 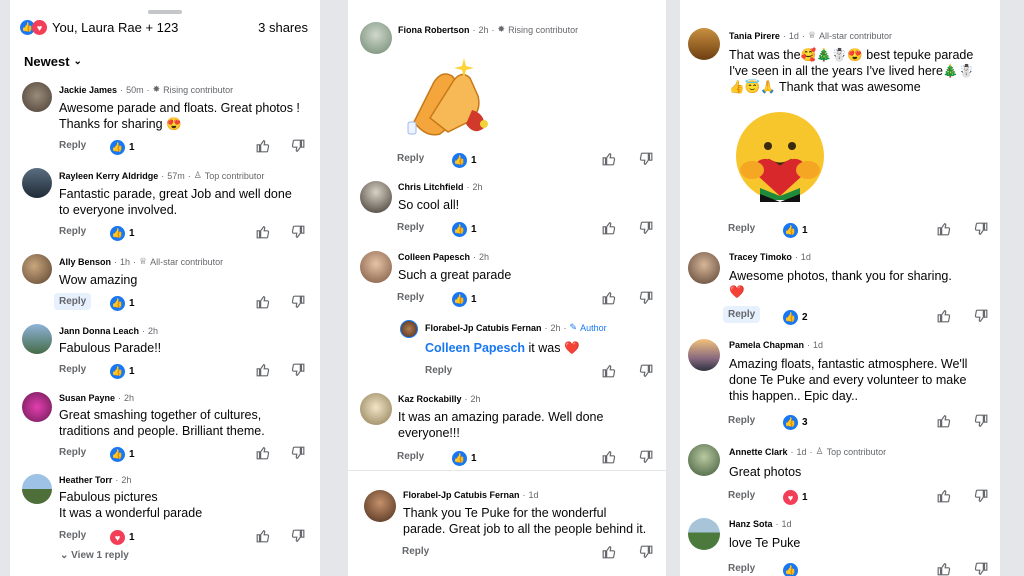 I want to click on commenter-name: Annette Clark, so click(x=758, y=452).